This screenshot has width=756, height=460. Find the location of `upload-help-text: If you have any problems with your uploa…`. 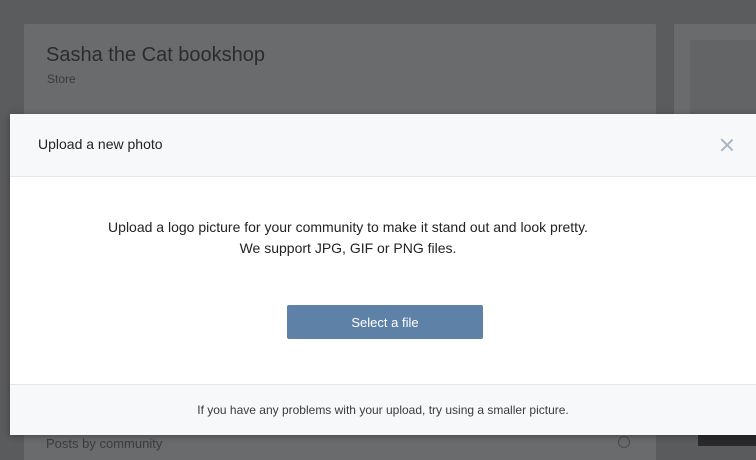

upload-help-text: If you have any problems with your uploa… is located at coordinates (383, 410).